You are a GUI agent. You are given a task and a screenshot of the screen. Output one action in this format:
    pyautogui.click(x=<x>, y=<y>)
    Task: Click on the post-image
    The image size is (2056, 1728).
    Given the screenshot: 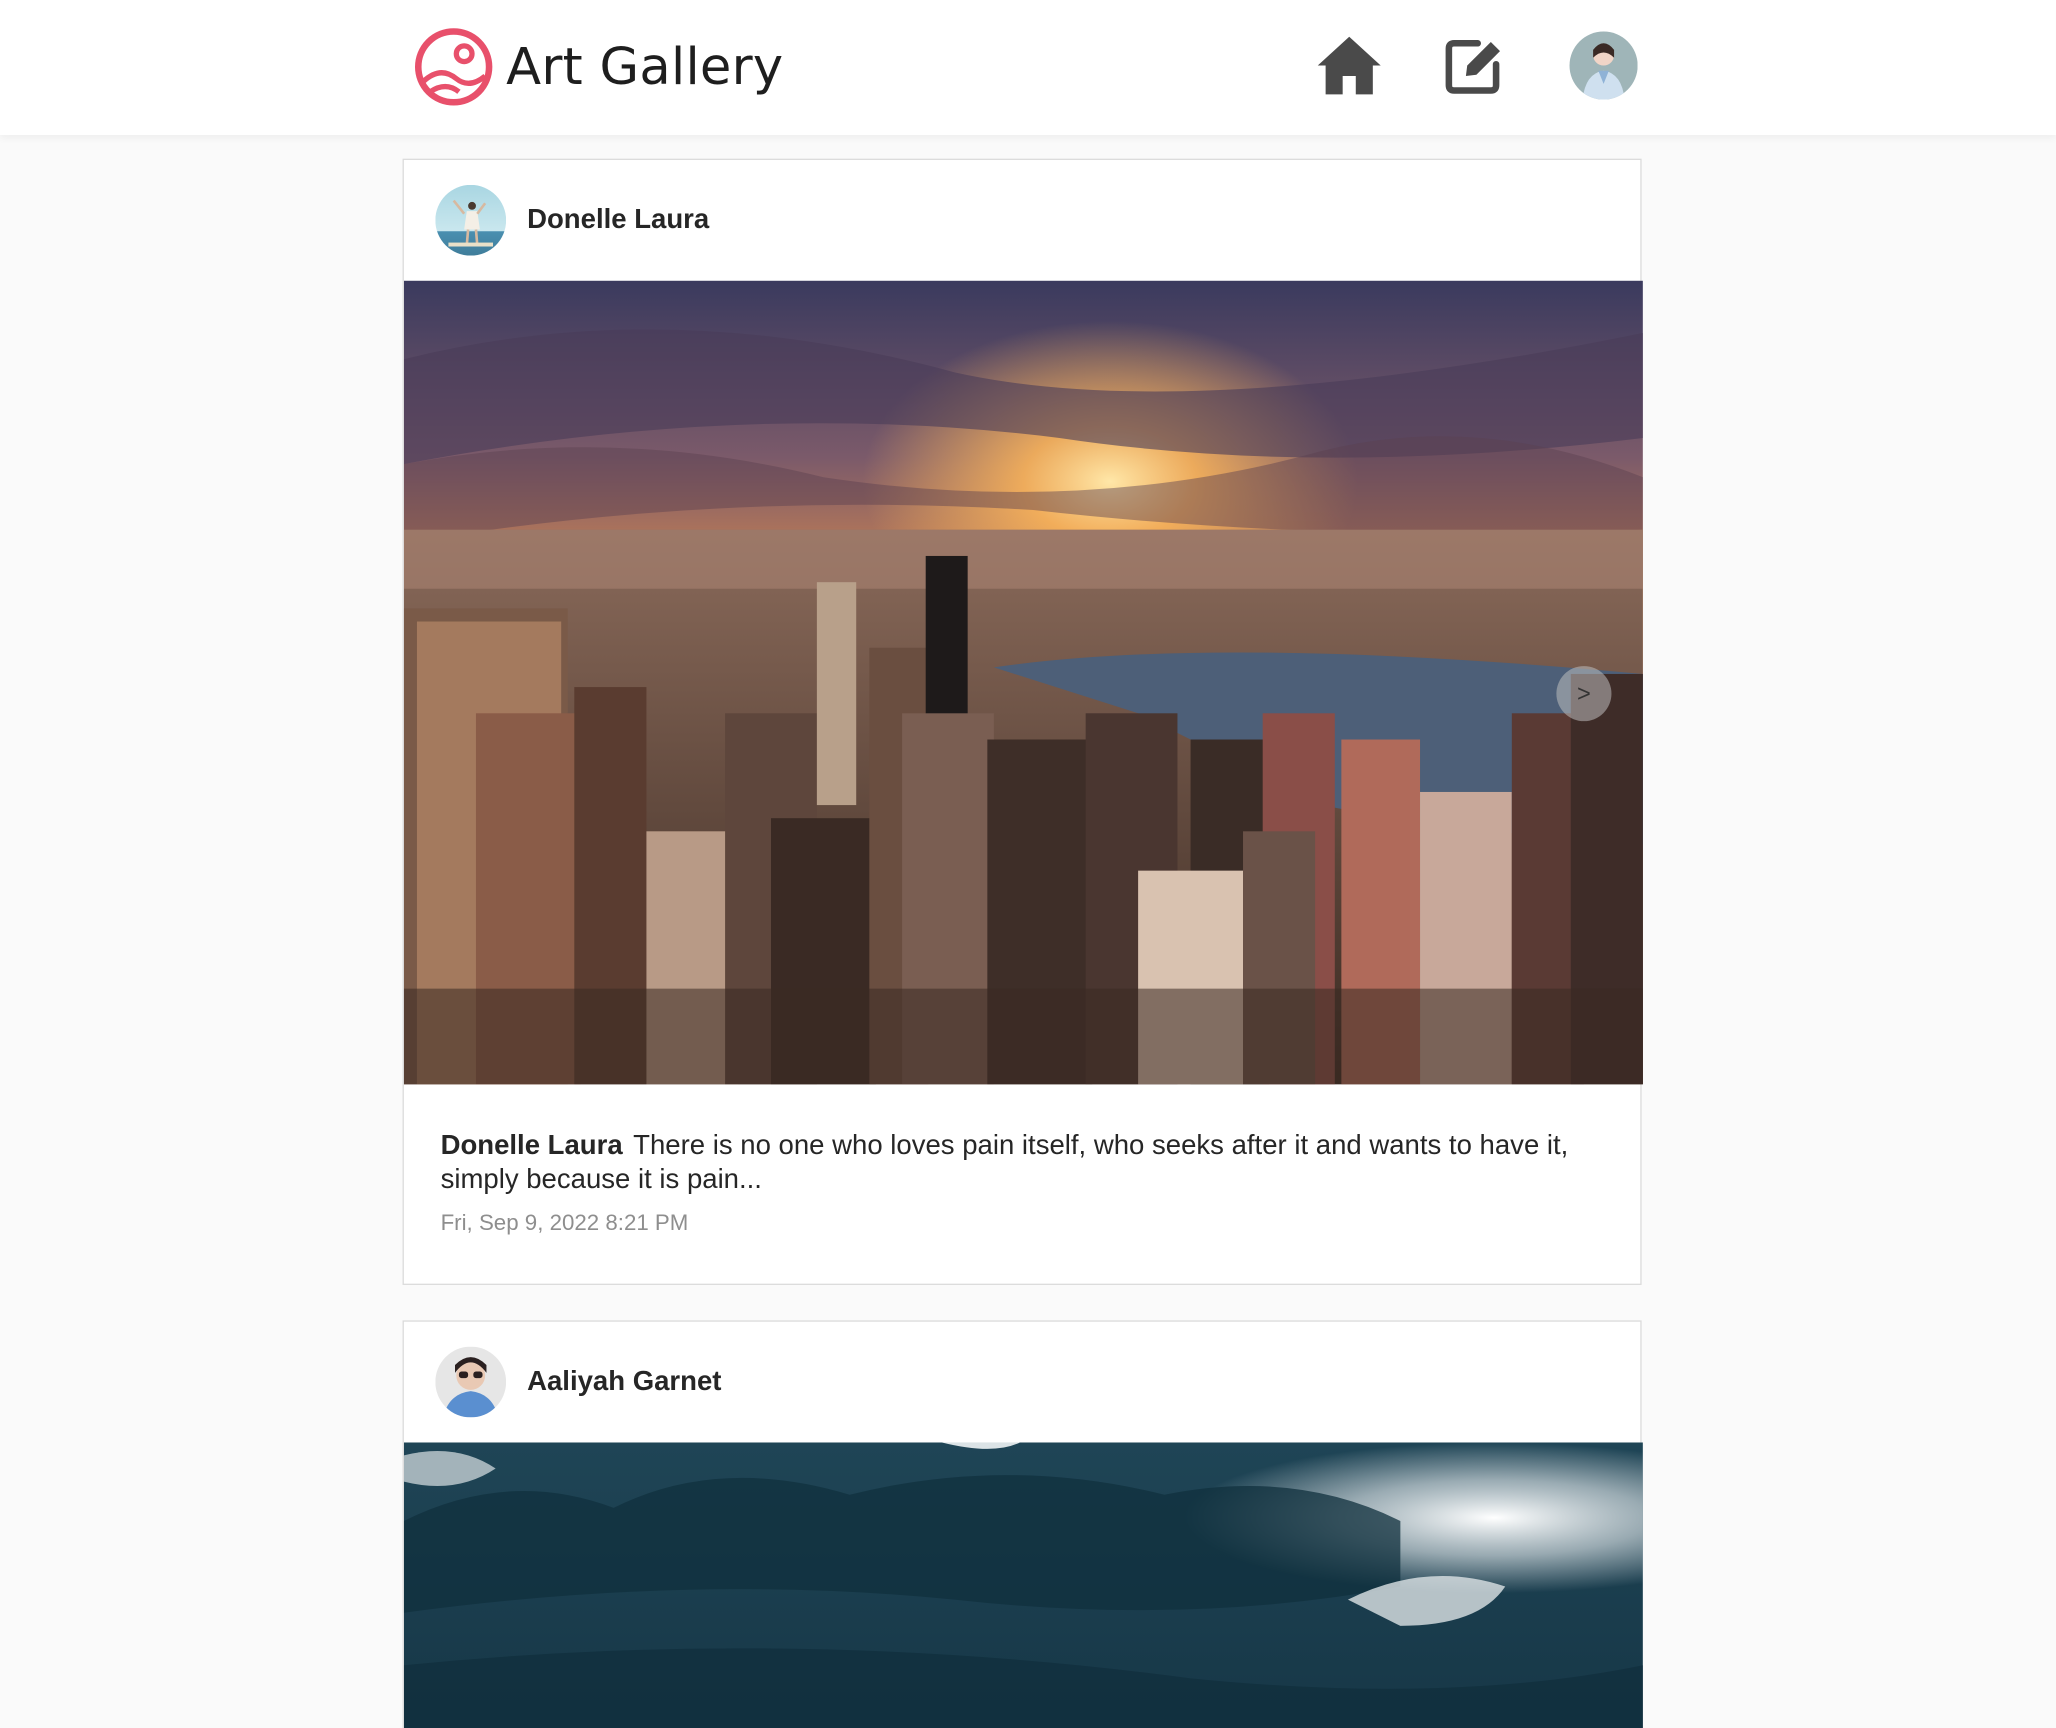 What is the action you would take?
    pyautogui.click(x=1023, y=1585)
    